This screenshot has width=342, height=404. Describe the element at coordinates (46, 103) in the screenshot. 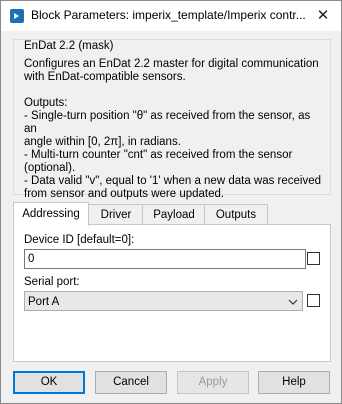

I see `outputs-heading: Outputs:` at that location.